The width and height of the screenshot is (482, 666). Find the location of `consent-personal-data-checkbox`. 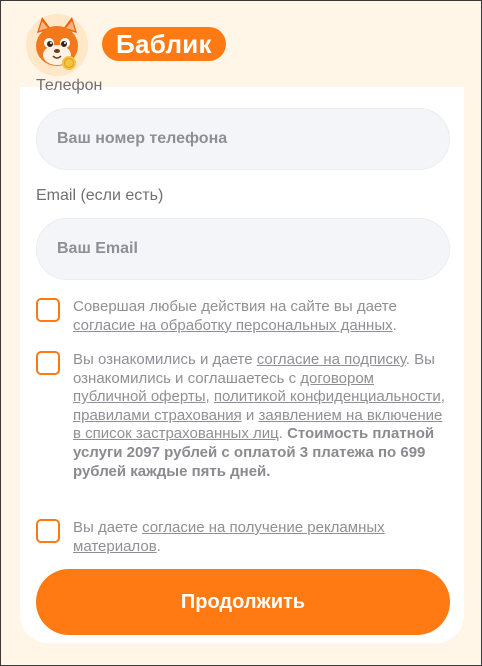

consent-personal-data-checkbox is located at coordinates (48, 310).